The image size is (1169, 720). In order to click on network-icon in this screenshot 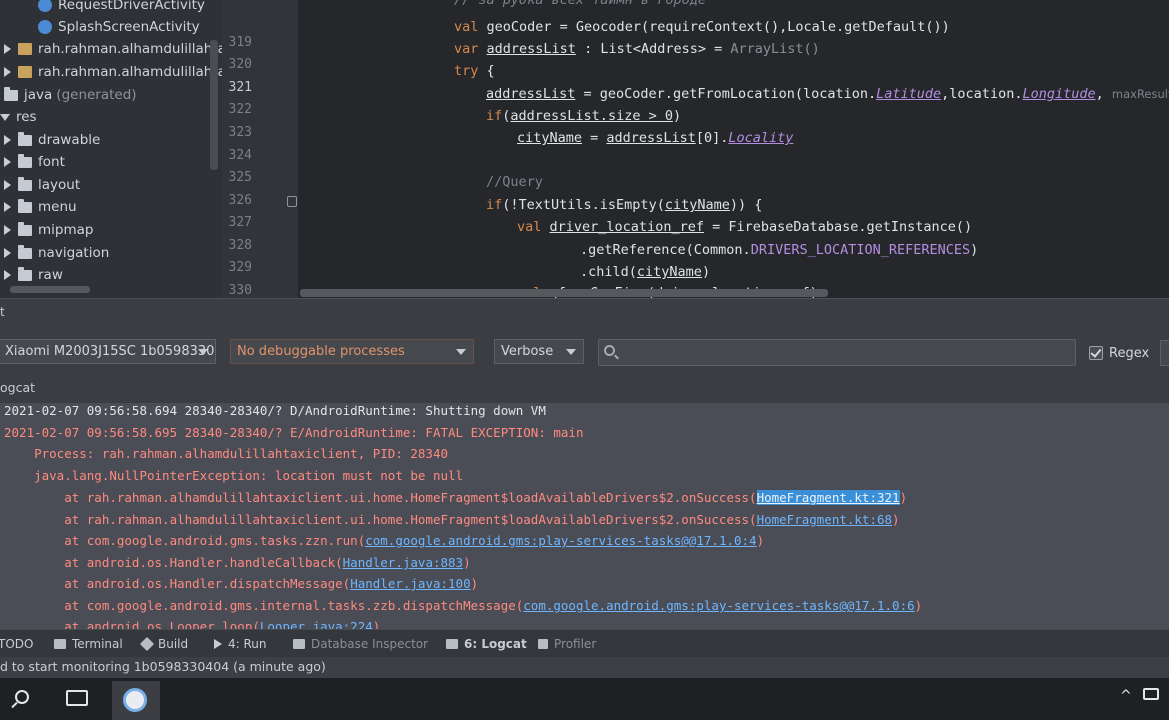, I will do `click(1151, 694)`.